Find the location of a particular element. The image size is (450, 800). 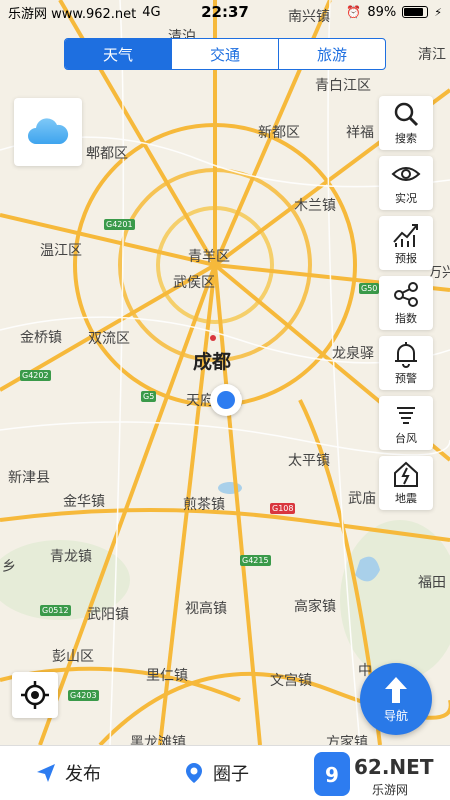

locate-me-button is located at coordinates (35, 695).